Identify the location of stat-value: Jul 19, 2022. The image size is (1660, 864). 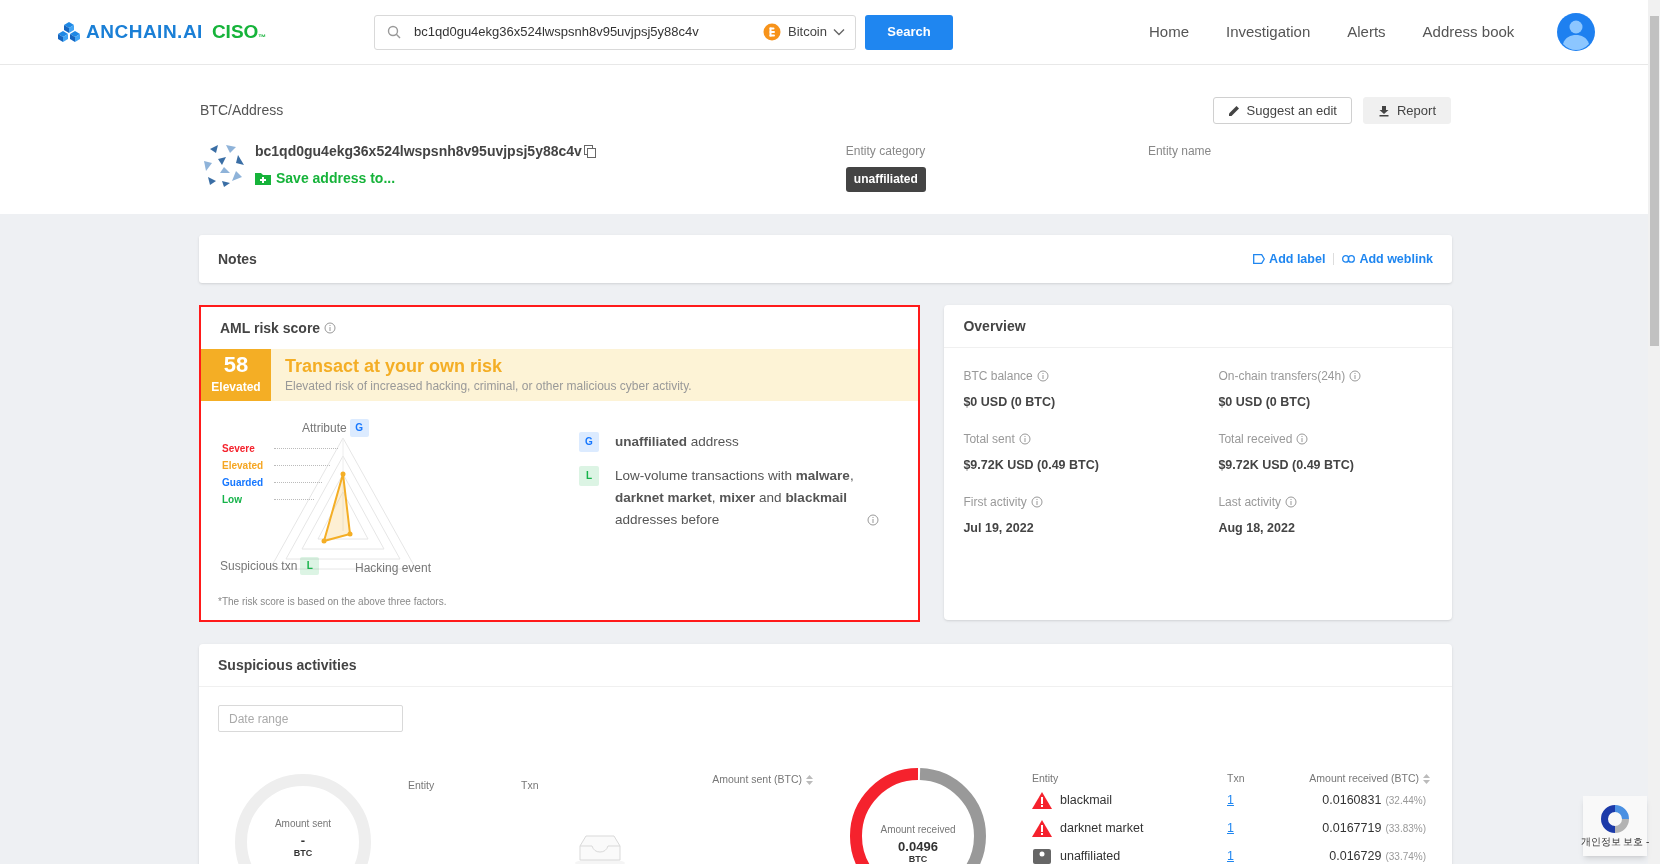
(999, 528).